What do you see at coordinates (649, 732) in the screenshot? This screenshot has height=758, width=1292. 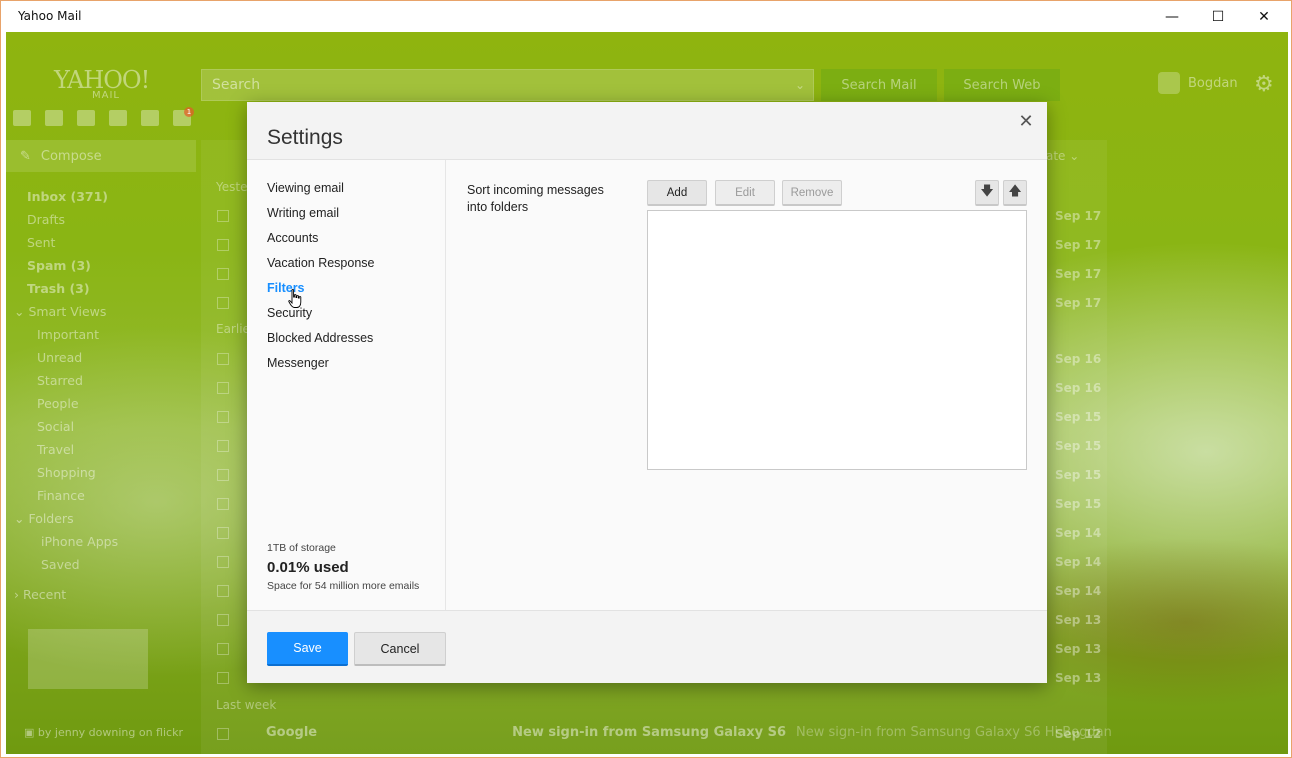 I see `mail-subject: New sign-in from Samsung Galaxy S6` at bounding box center [649, 732].